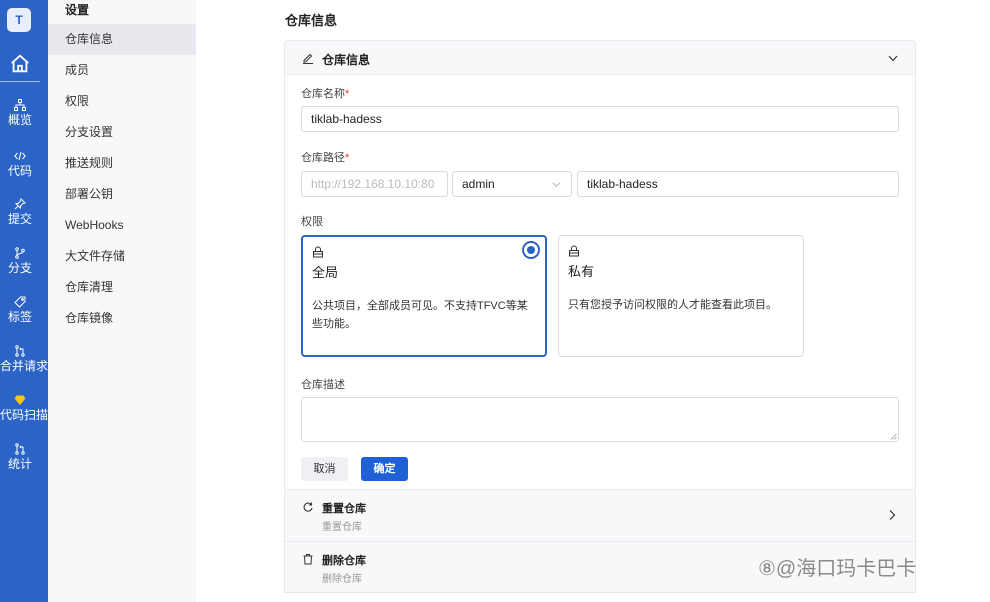 Image resolution: width=990 pixels, height=602 pixels. What do you see at coordinates (672, 305) in the screenshot?
I see `permission-option-desc: 只有您授予访问权限的人才能查看此项目。` at bounding box center [672, 305].